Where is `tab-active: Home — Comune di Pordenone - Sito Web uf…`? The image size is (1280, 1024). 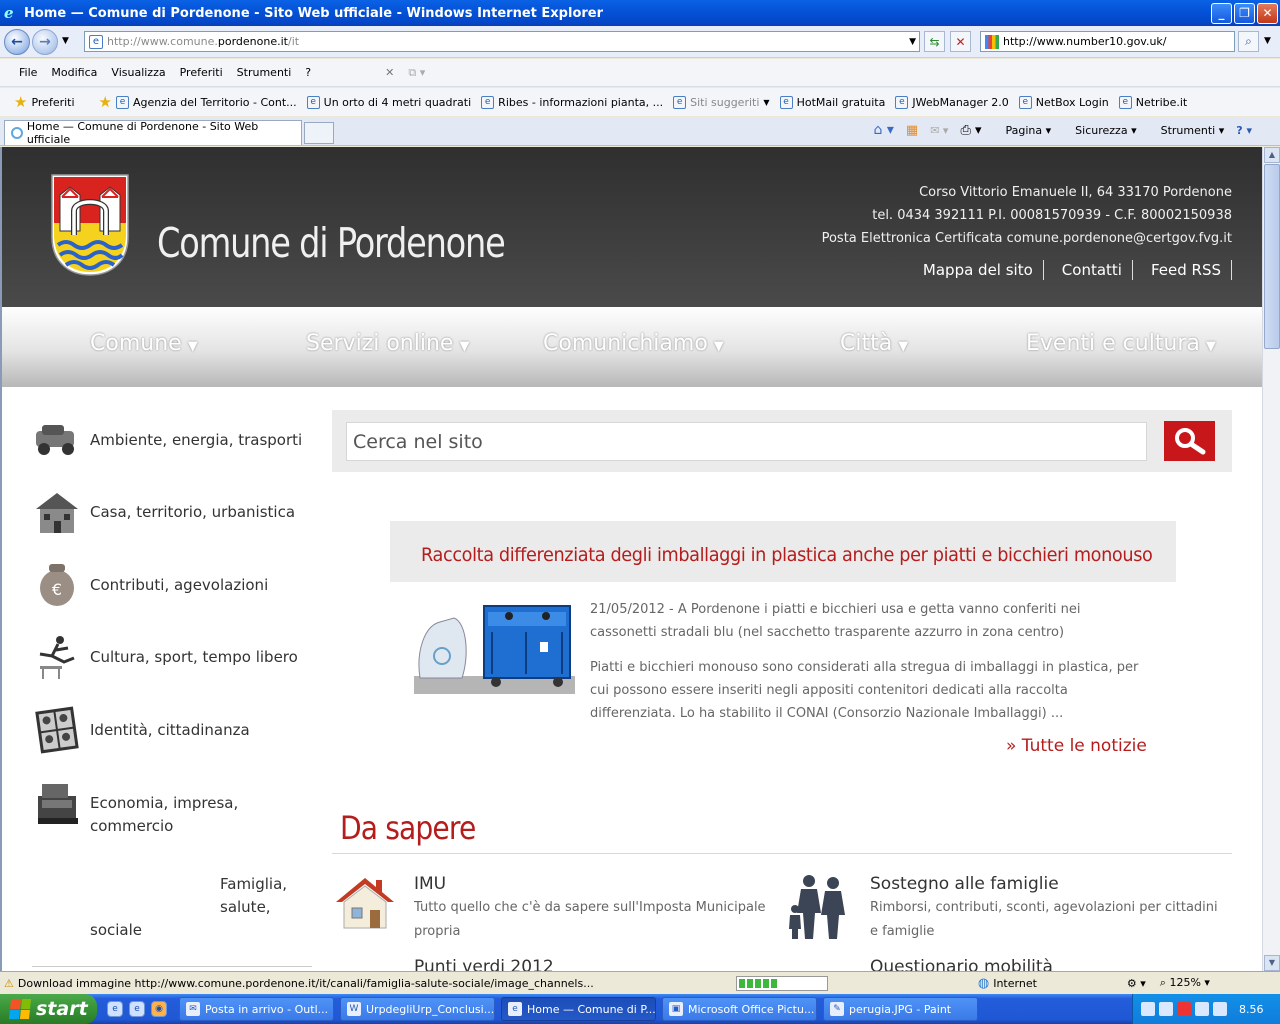
tab-active: Home — Comune di Pordenone - Sito Web uf… is located at coordinates (153, 133).